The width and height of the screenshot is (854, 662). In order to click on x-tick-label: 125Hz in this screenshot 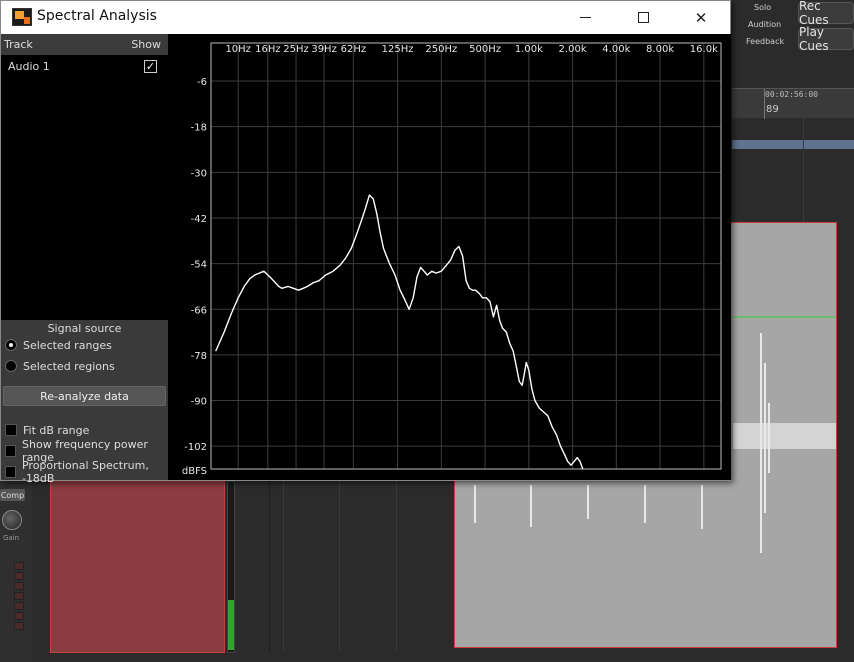, I will do `click(398, 49)`.